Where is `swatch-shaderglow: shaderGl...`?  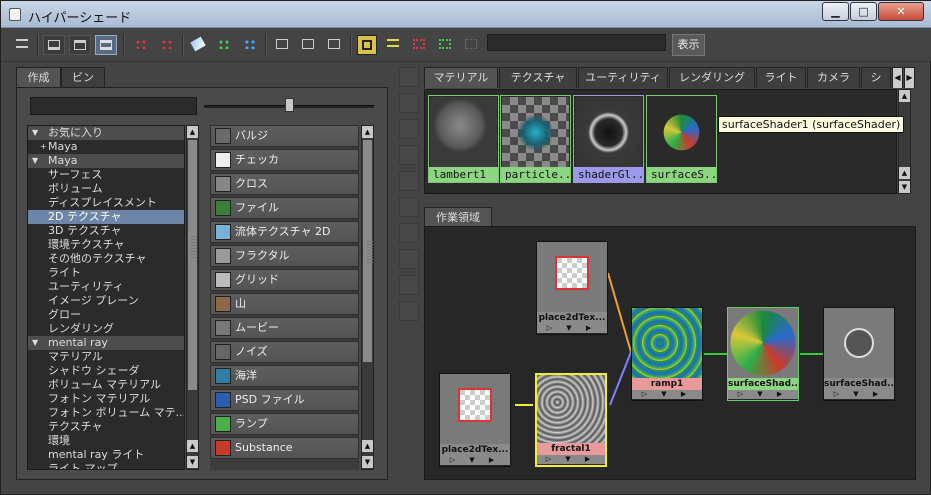 swatch-shaderglow: shaderGl... is located at coordinates (608, 139).